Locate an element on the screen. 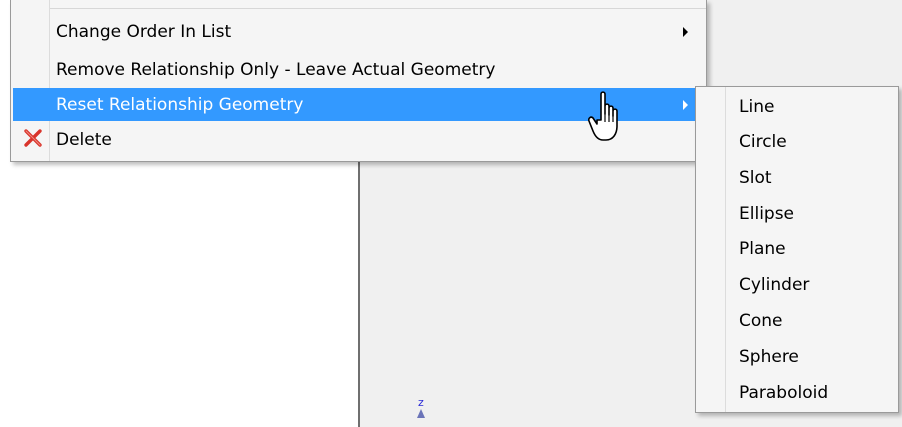  submenu-item-paraboloid: Paraboloid is located at coordinates (797, 393).